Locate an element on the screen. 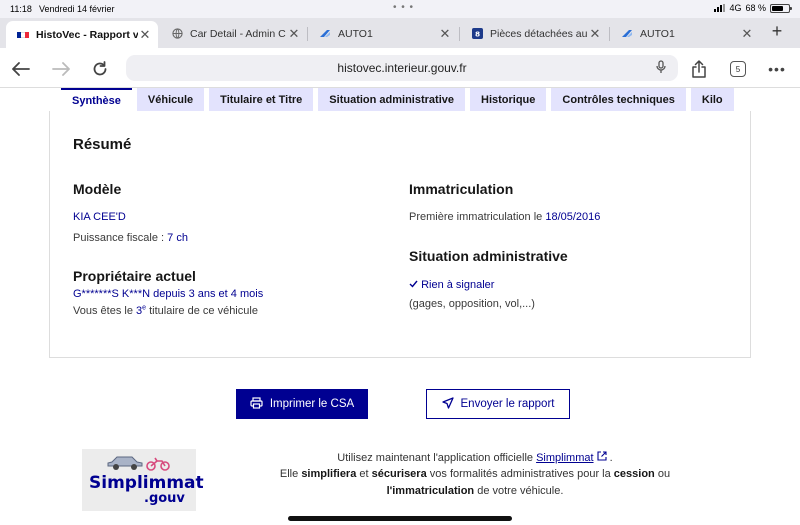 This screenshot has height=525, width=800. admin-status-text: Rien à signaler is located at coordinates (458, 285).